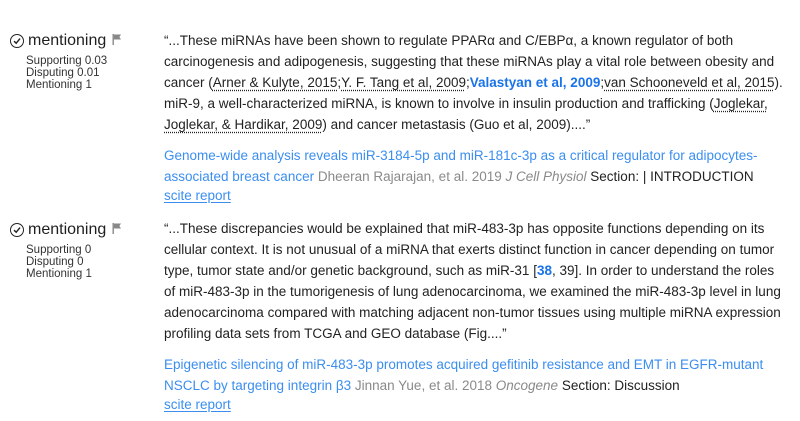  Describe the element at coordinates (93, 262) in the screenshot. I see `citation-stats: Supporting 0 Disputing 0 Mentioning 1` at that location.